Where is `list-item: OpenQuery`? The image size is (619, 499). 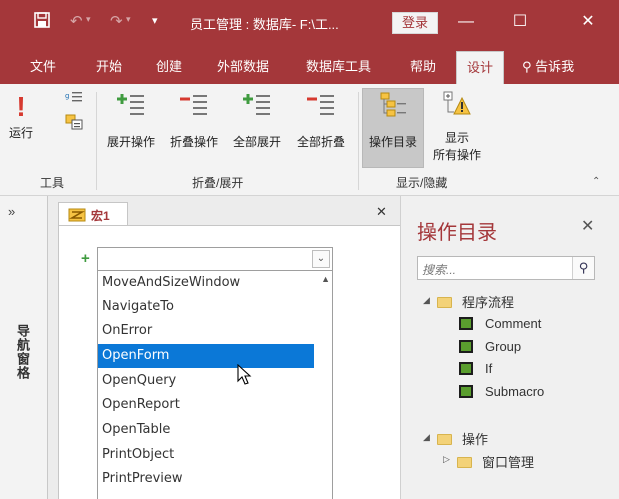
list-item: OpenQuery is located at coordinates (206, 381).